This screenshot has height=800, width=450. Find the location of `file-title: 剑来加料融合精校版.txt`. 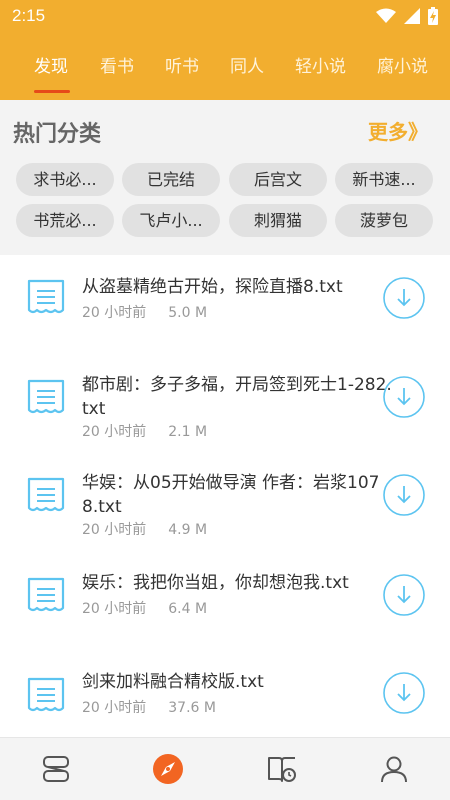

file-title: 剑来加料融合精校版.txt is located at coordinates (173, 682).